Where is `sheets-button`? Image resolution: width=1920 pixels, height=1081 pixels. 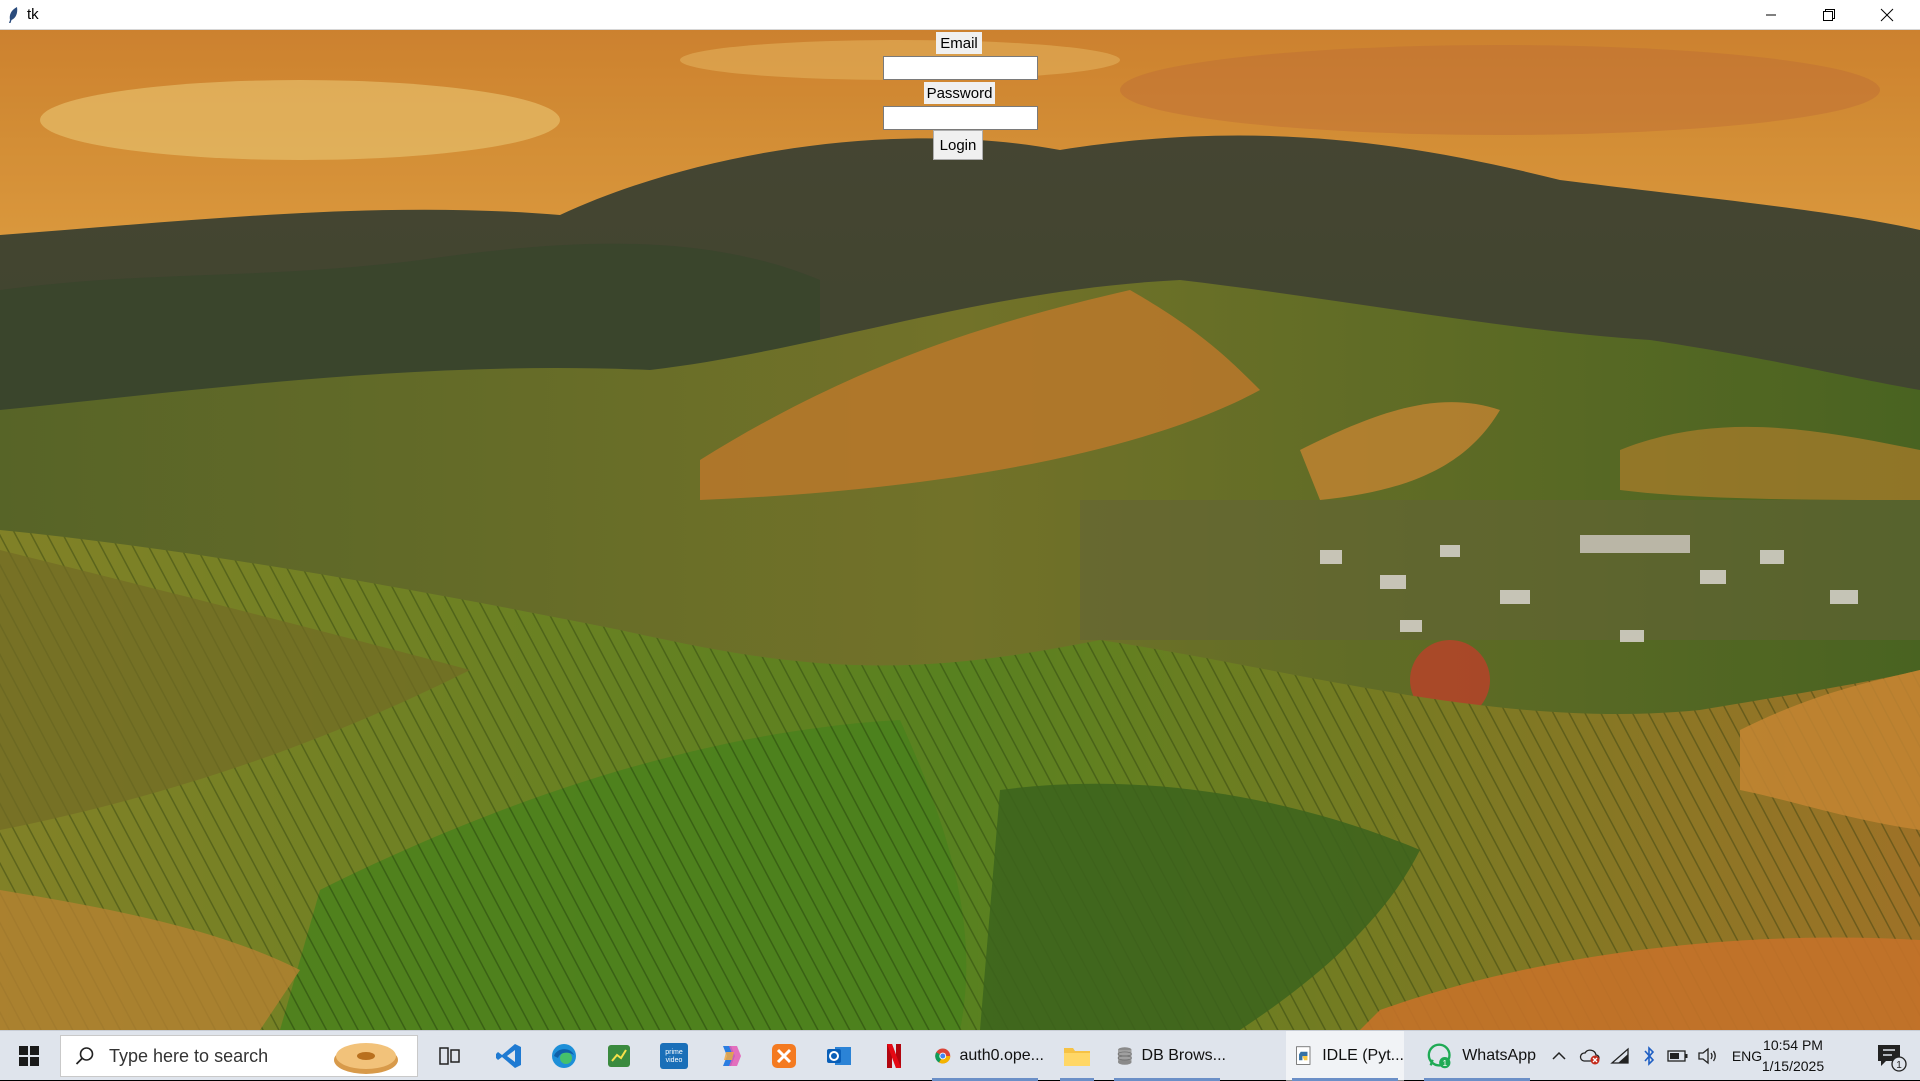 sheets-button is located at coordinates (619, 1056).